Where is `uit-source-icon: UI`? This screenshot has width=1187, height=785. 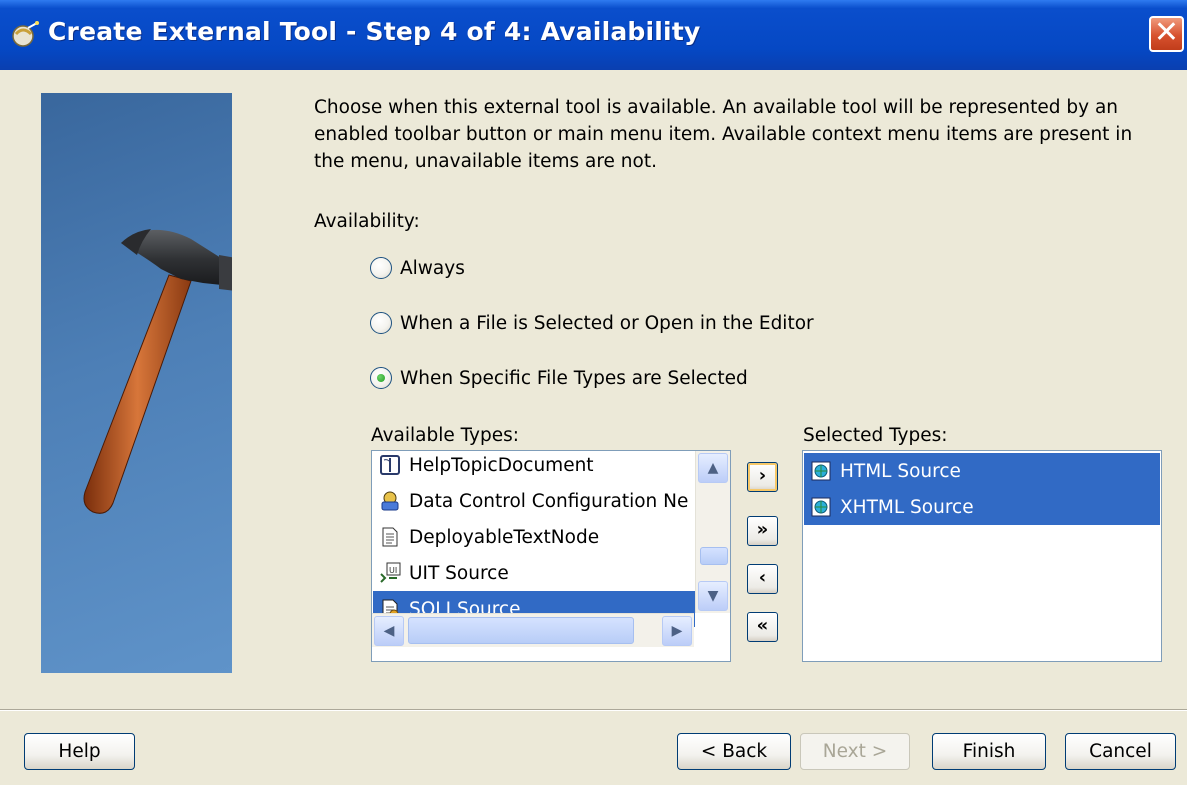
uit-source-icon: UI is located at coordinates (390, 573).